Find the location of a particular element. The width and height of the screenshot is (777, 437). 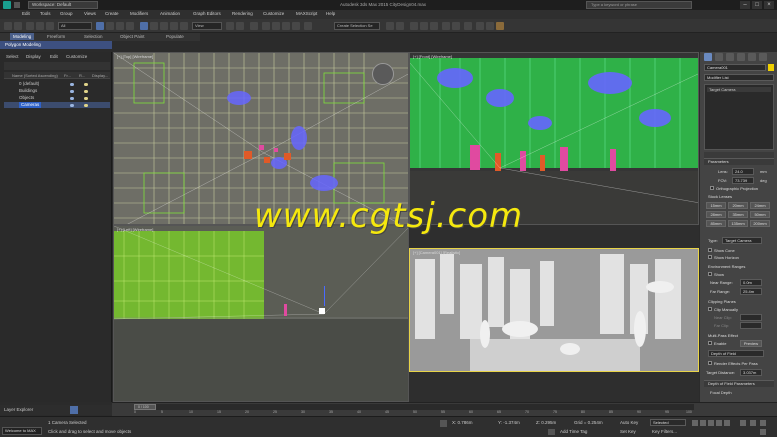

render-effects-checkbox is located at coordinates (710, 363).